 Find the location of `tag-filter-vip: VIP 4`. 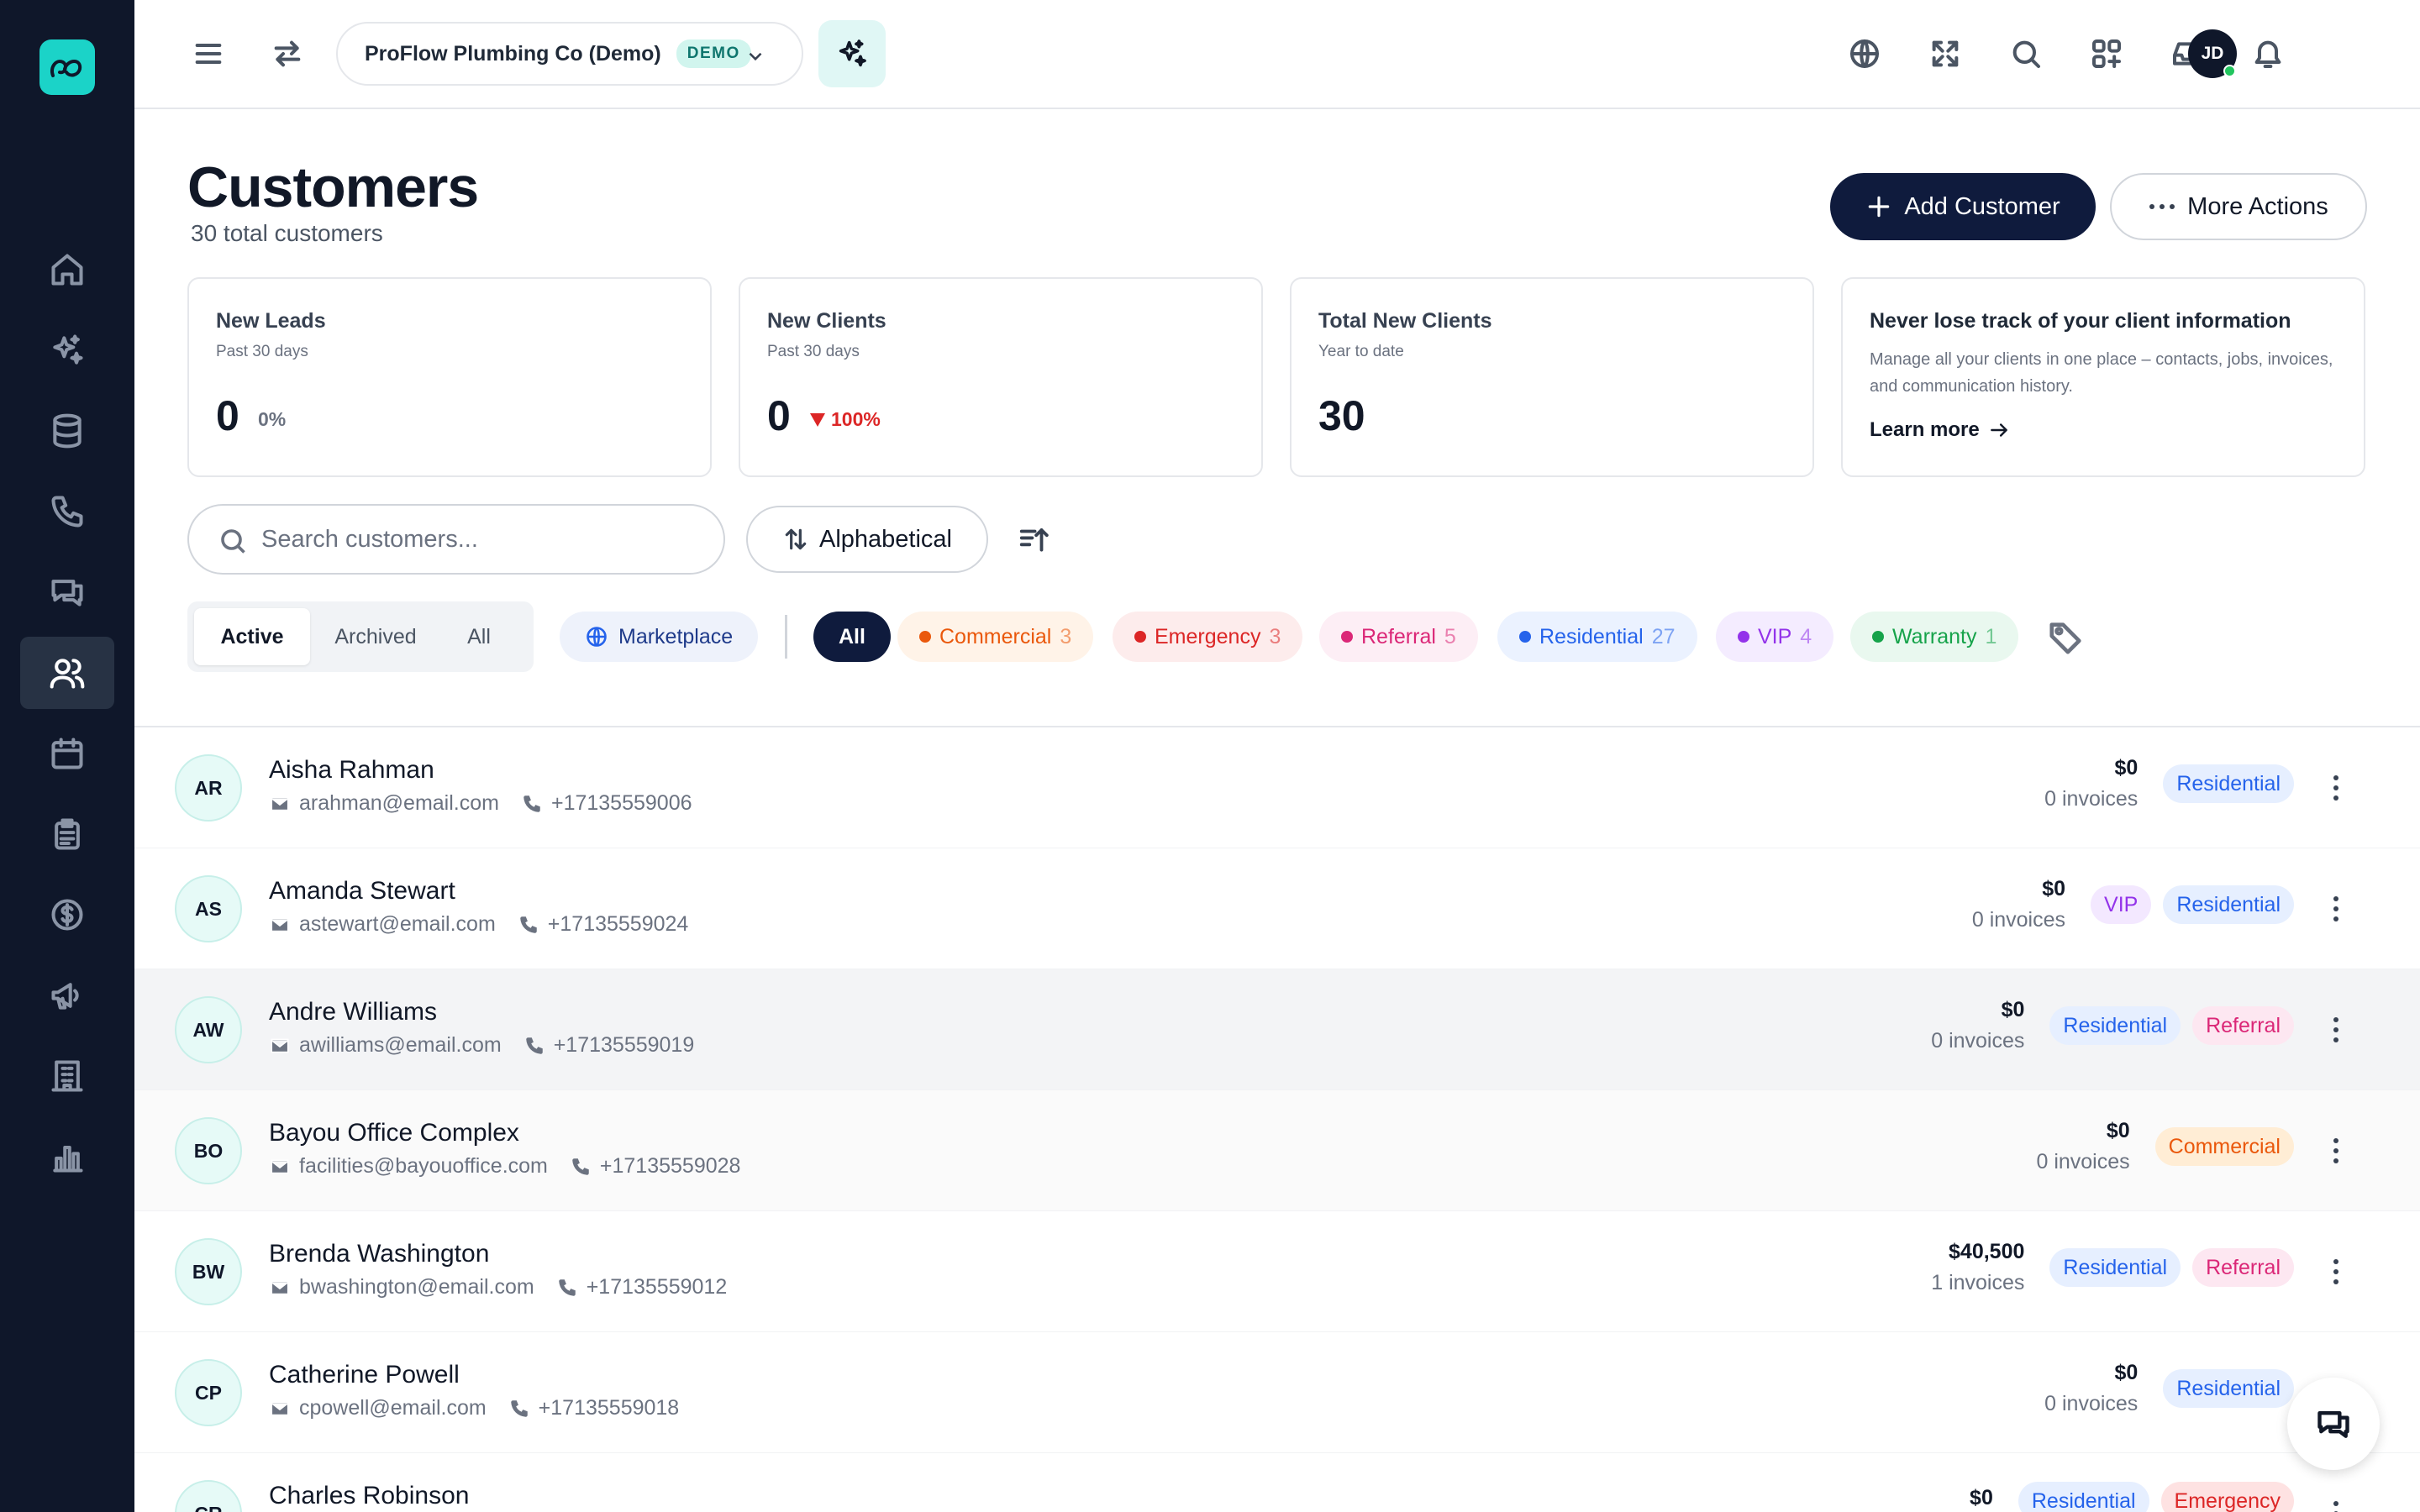

tag-filter-vip: VIP 4 is located at coordinates (1775, 637).